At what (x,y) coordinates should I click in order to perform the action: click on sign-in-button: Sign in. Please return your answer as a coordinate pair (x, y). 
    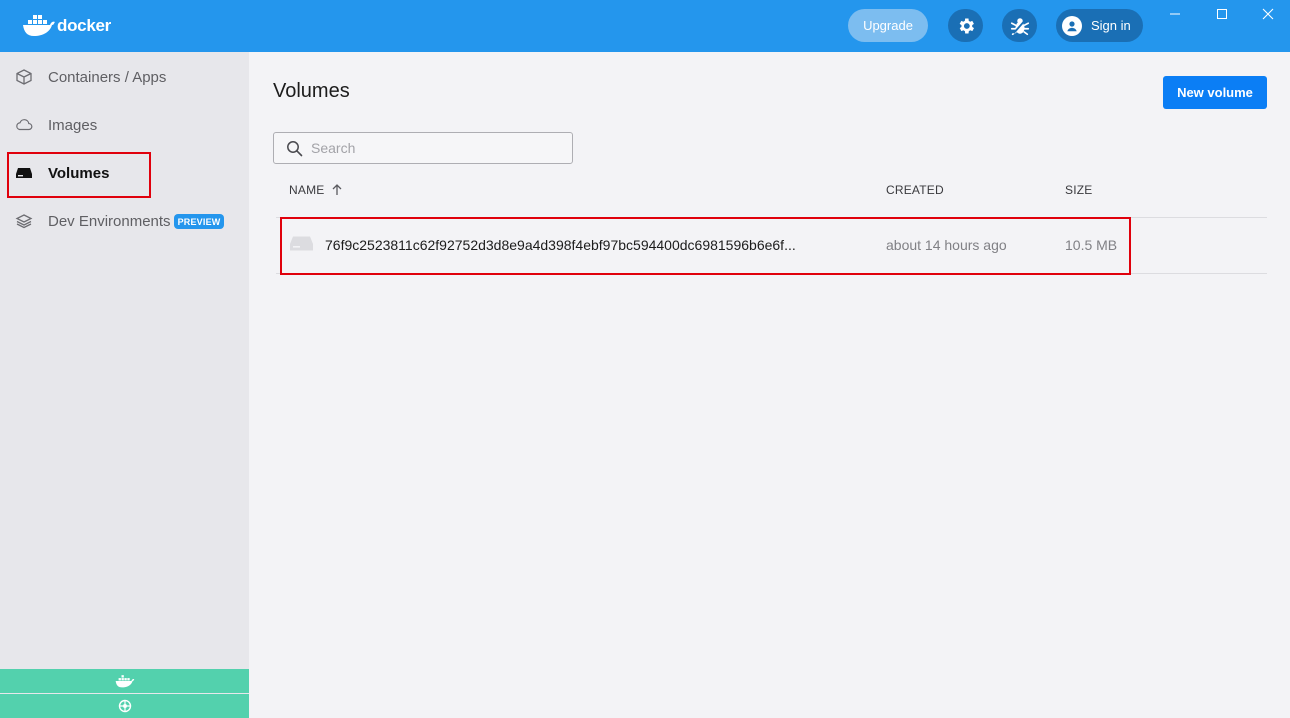
    Looking at the image, I should click on (1099, 25).